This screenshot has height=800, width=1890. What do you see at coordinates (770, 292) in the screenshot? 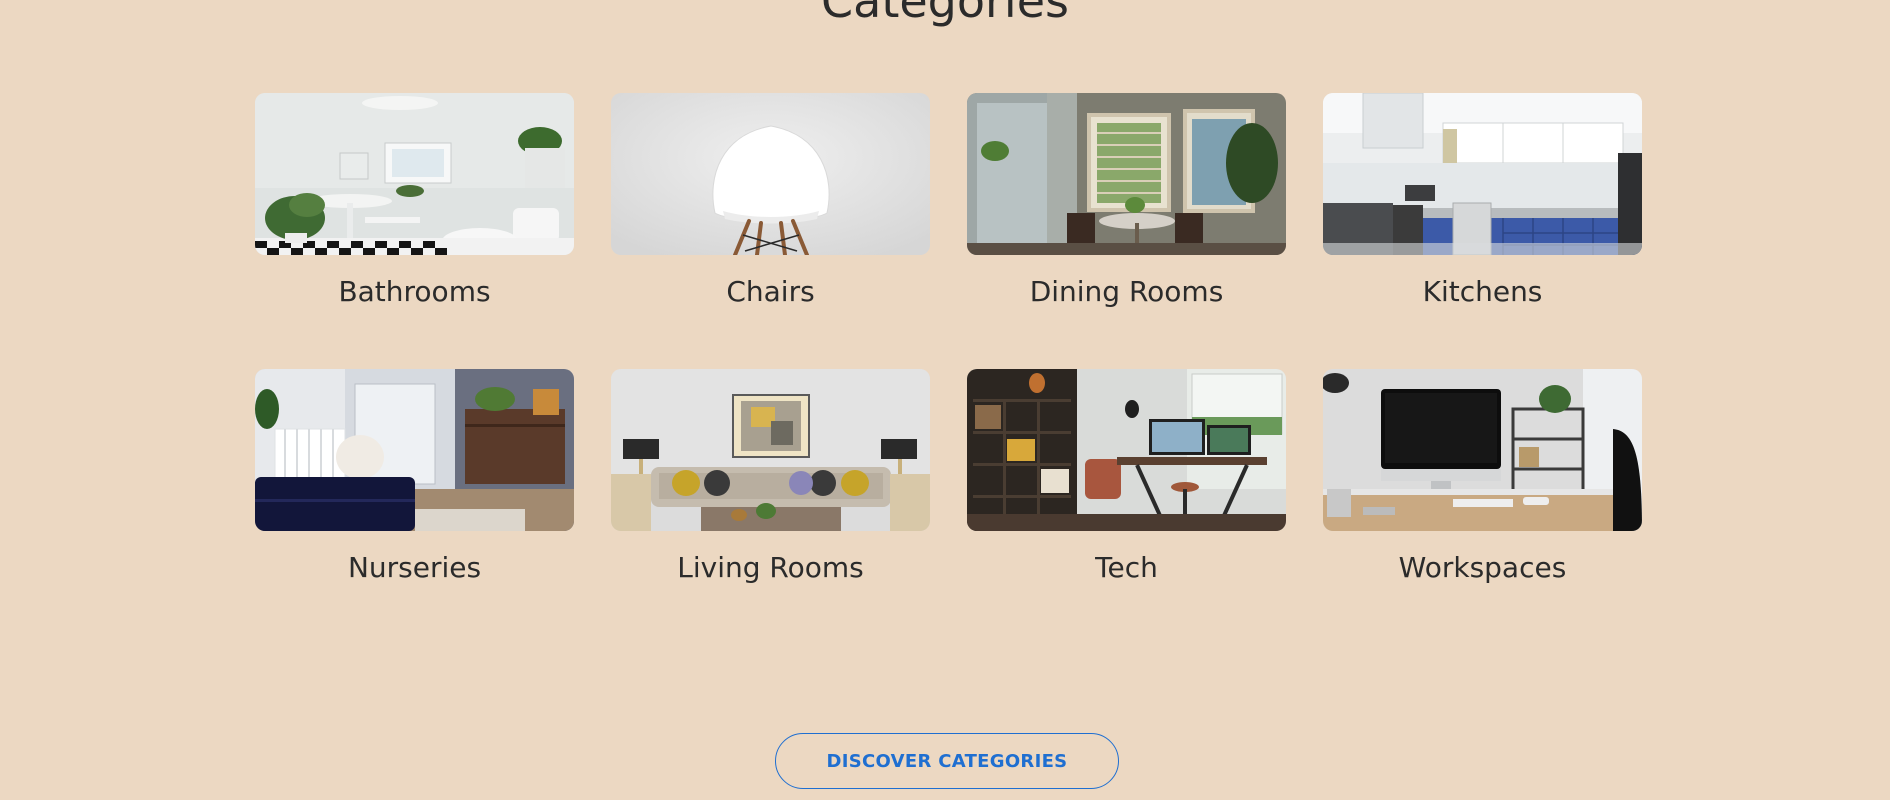
I see `category-label-chairs: Chairs` at bounding box center [770, 292].